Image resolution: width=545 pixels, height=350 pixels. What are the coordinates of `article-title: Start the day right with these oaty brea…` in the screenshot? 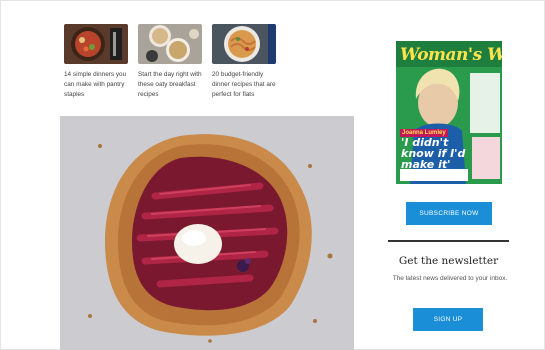 It's located at (171, 85).